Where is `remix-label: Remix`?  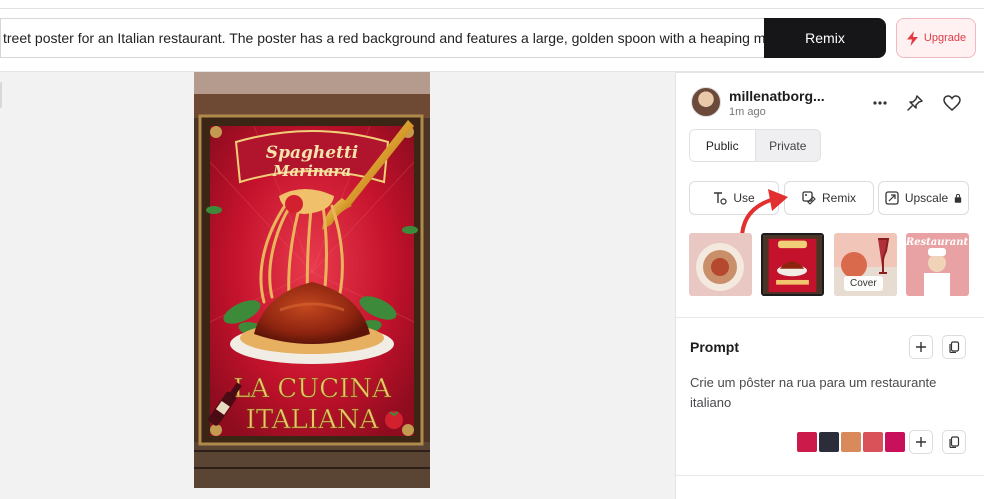
remix-label: Remix is located at coordinates (838, 198).